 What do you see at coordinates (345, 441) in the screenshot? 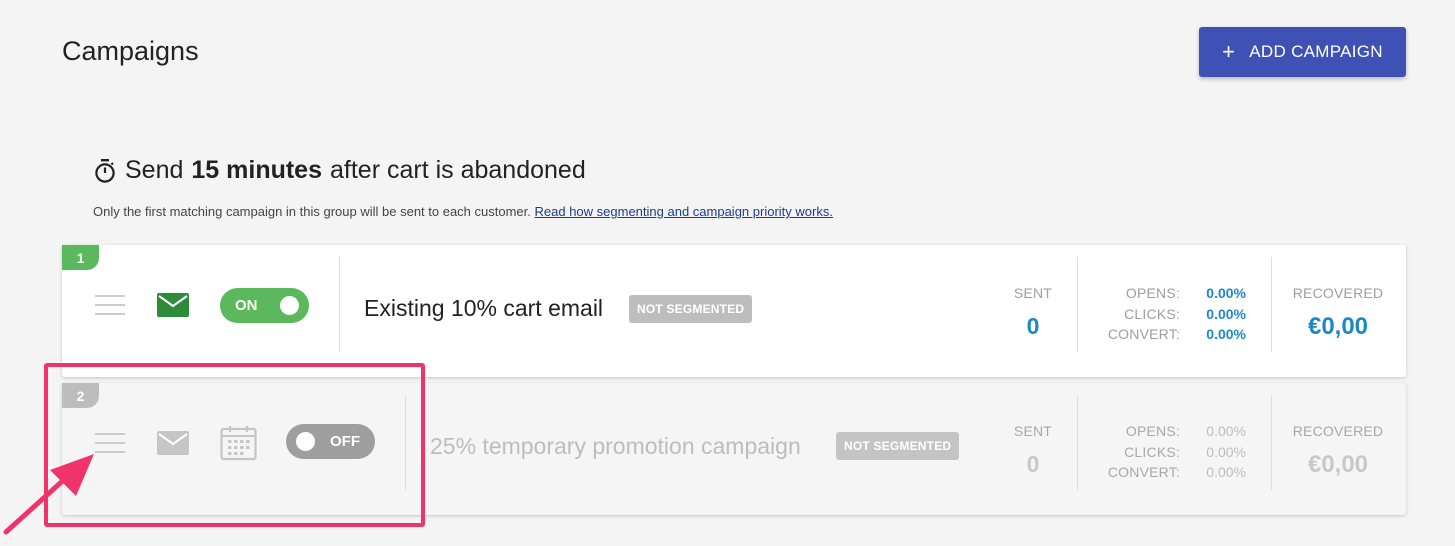
I see `toggle-label: OFF` at bounding box center [345, 441].